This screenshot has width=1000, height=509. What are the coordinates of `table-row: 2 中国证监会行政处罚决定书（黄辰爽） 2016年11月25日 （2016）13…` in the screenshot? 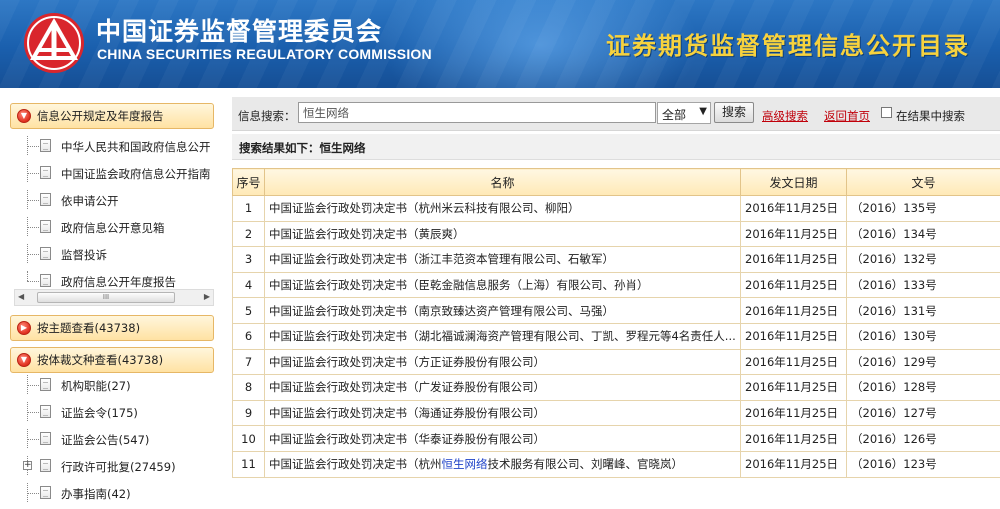 It's located at (616, 234).